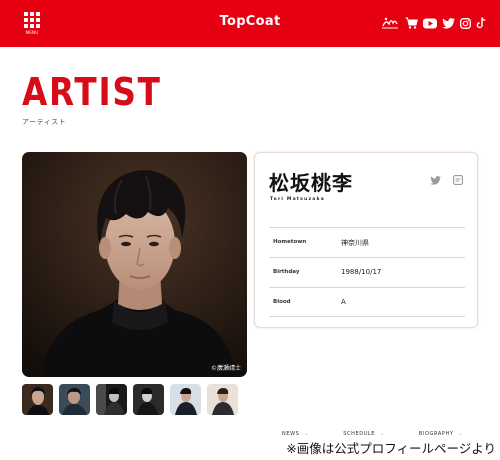 This screenshot has width=500, height=460. I want to click on info-label: Hometown, so click(290, 242).